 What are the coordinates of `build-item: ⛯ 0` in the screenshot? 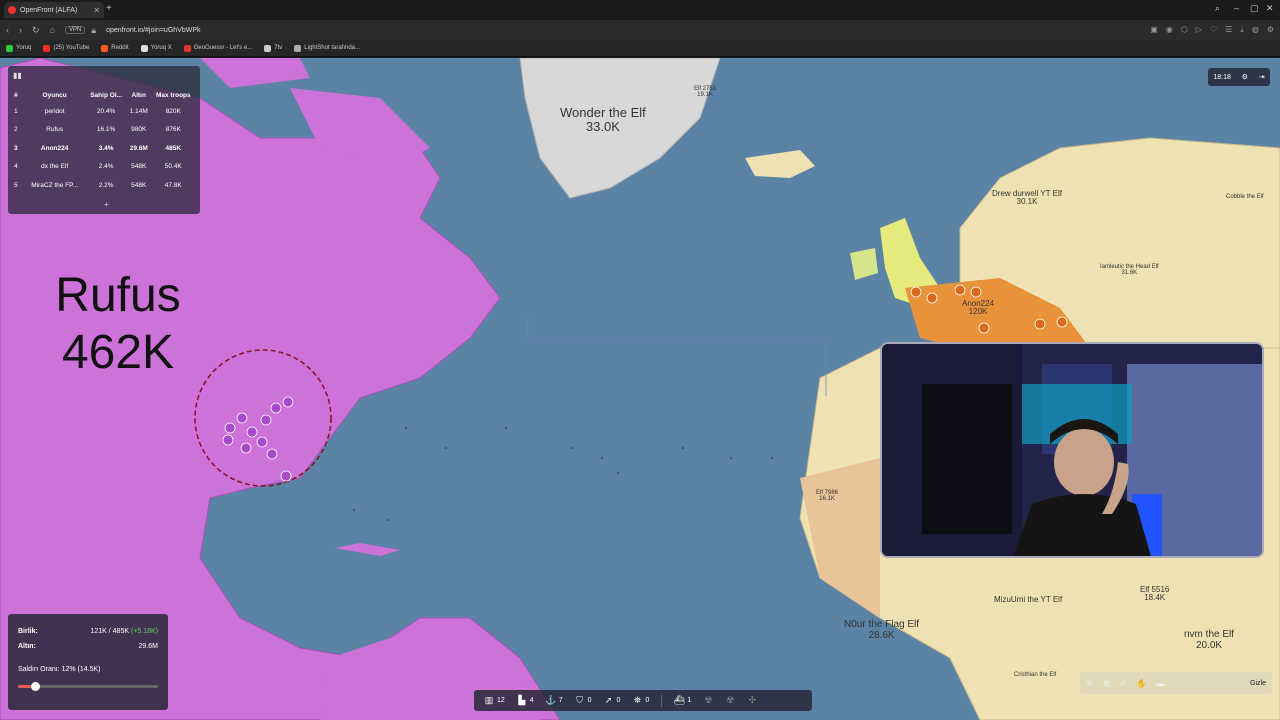 It's located at (640, 700).